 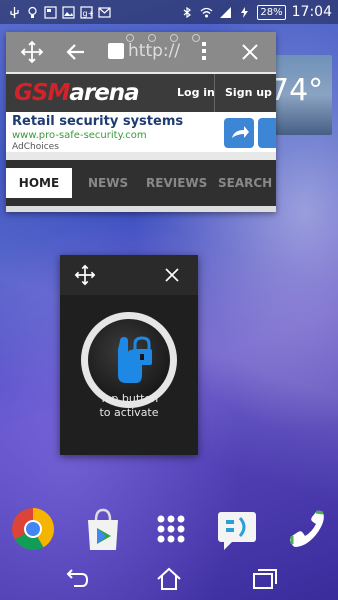 What do you see at coordinates (108, 183) in the screenshot?
I see `nav-news: NEWS` at bounding box center [108, 183].